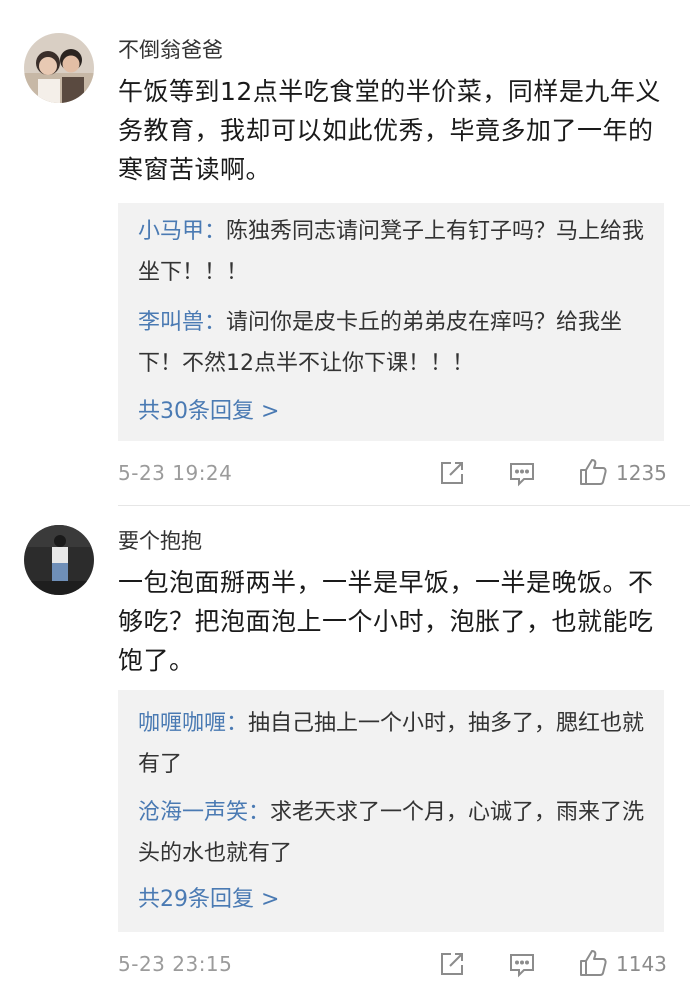 The image size is (690, 982). Describe the element at coordinates (182, 322) in the screenshot. I see `reply-username: 李叫兽：` at that location.